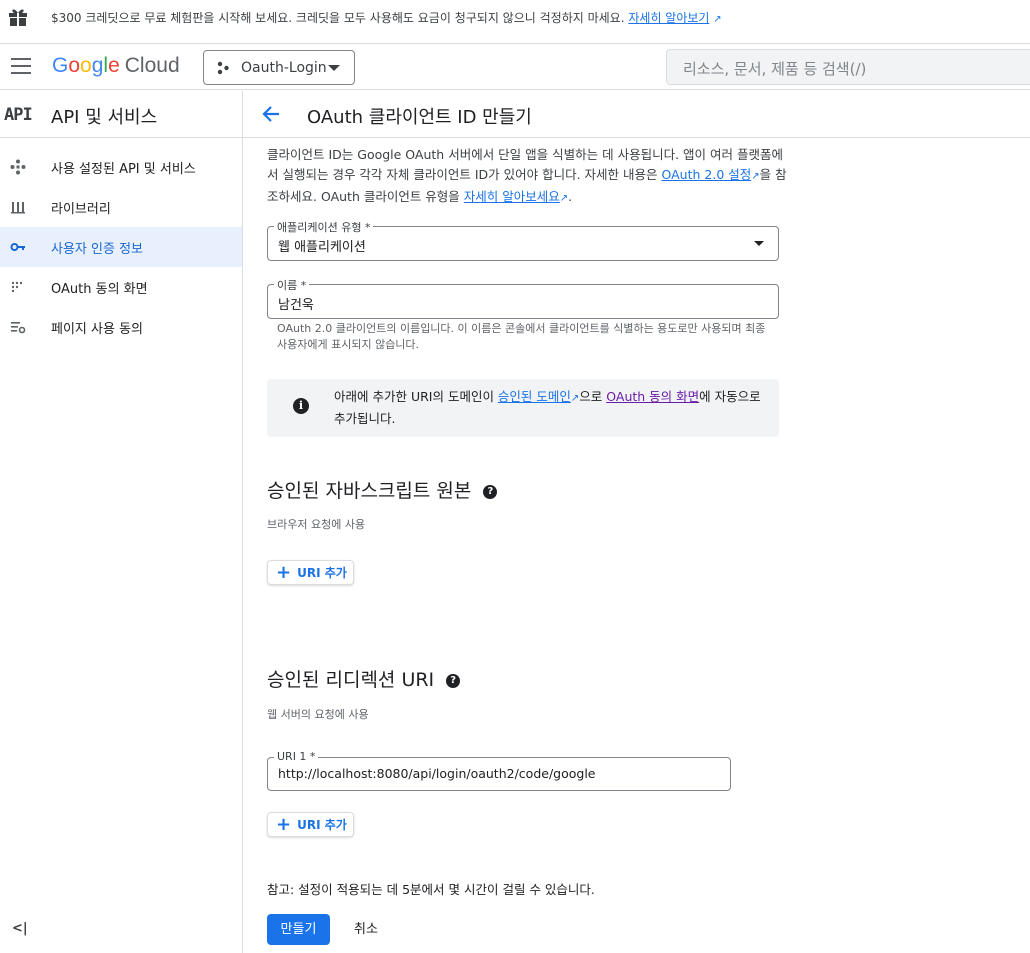  Describe the element at coordinates (121, 207) in the screenshot. I see `sidebar-item-library: 라이브러리` at that location.